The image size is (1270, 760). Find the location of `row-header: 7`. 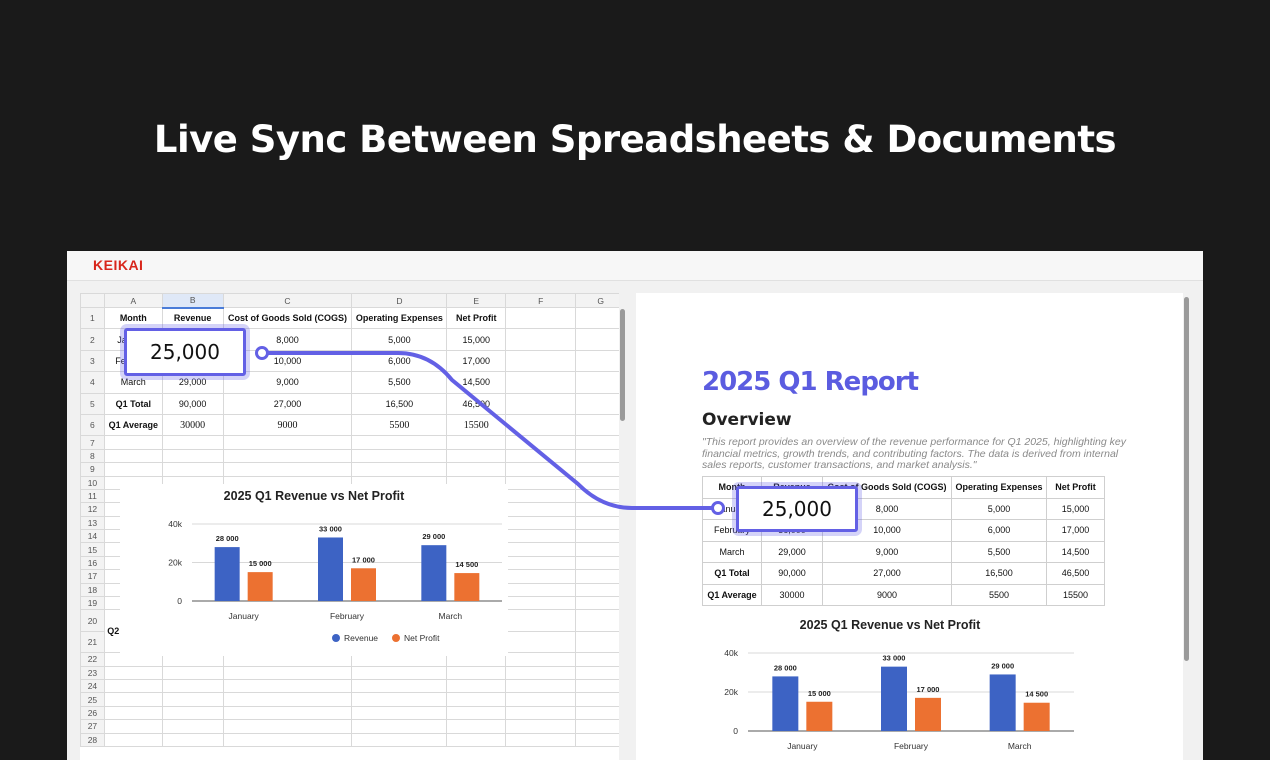

row-header: 7 is located at coordinates (92, 442).